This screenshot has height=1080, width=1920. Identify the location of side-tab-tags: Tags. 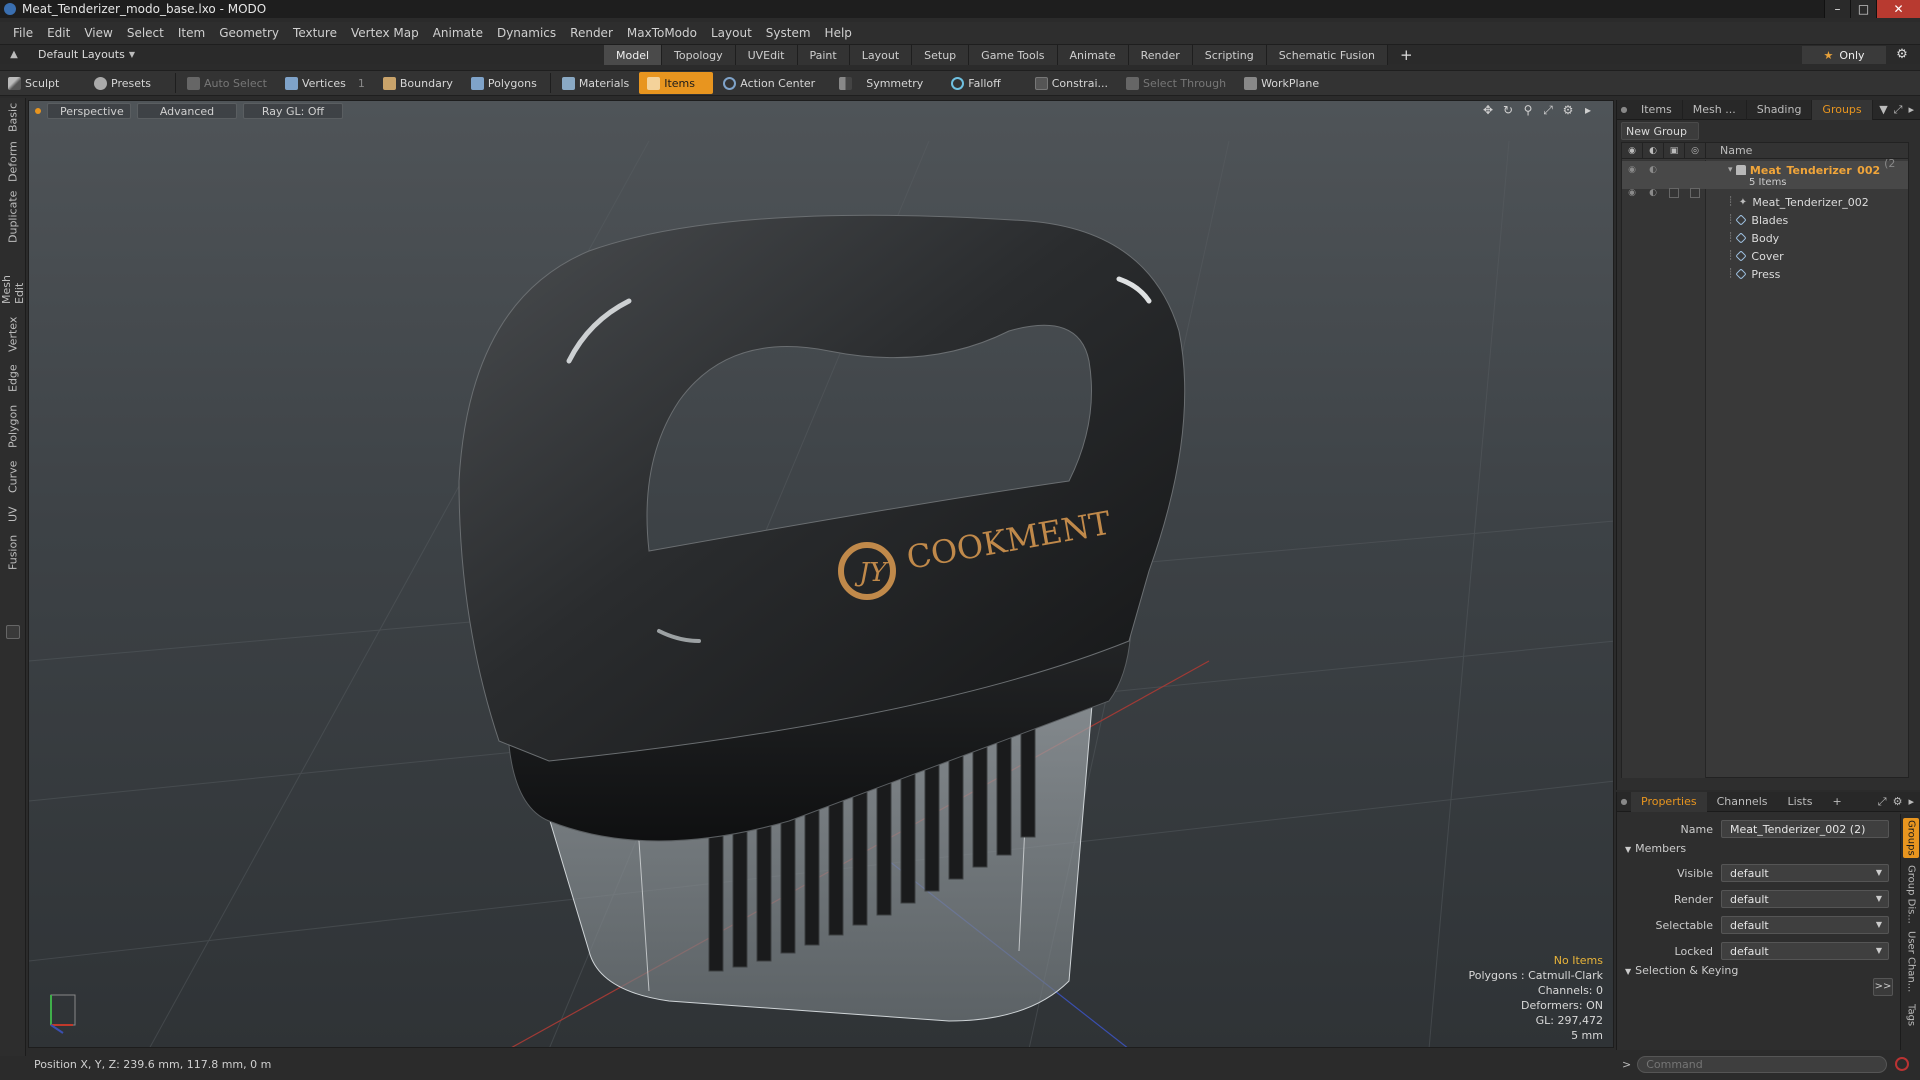
(1911, 1015).